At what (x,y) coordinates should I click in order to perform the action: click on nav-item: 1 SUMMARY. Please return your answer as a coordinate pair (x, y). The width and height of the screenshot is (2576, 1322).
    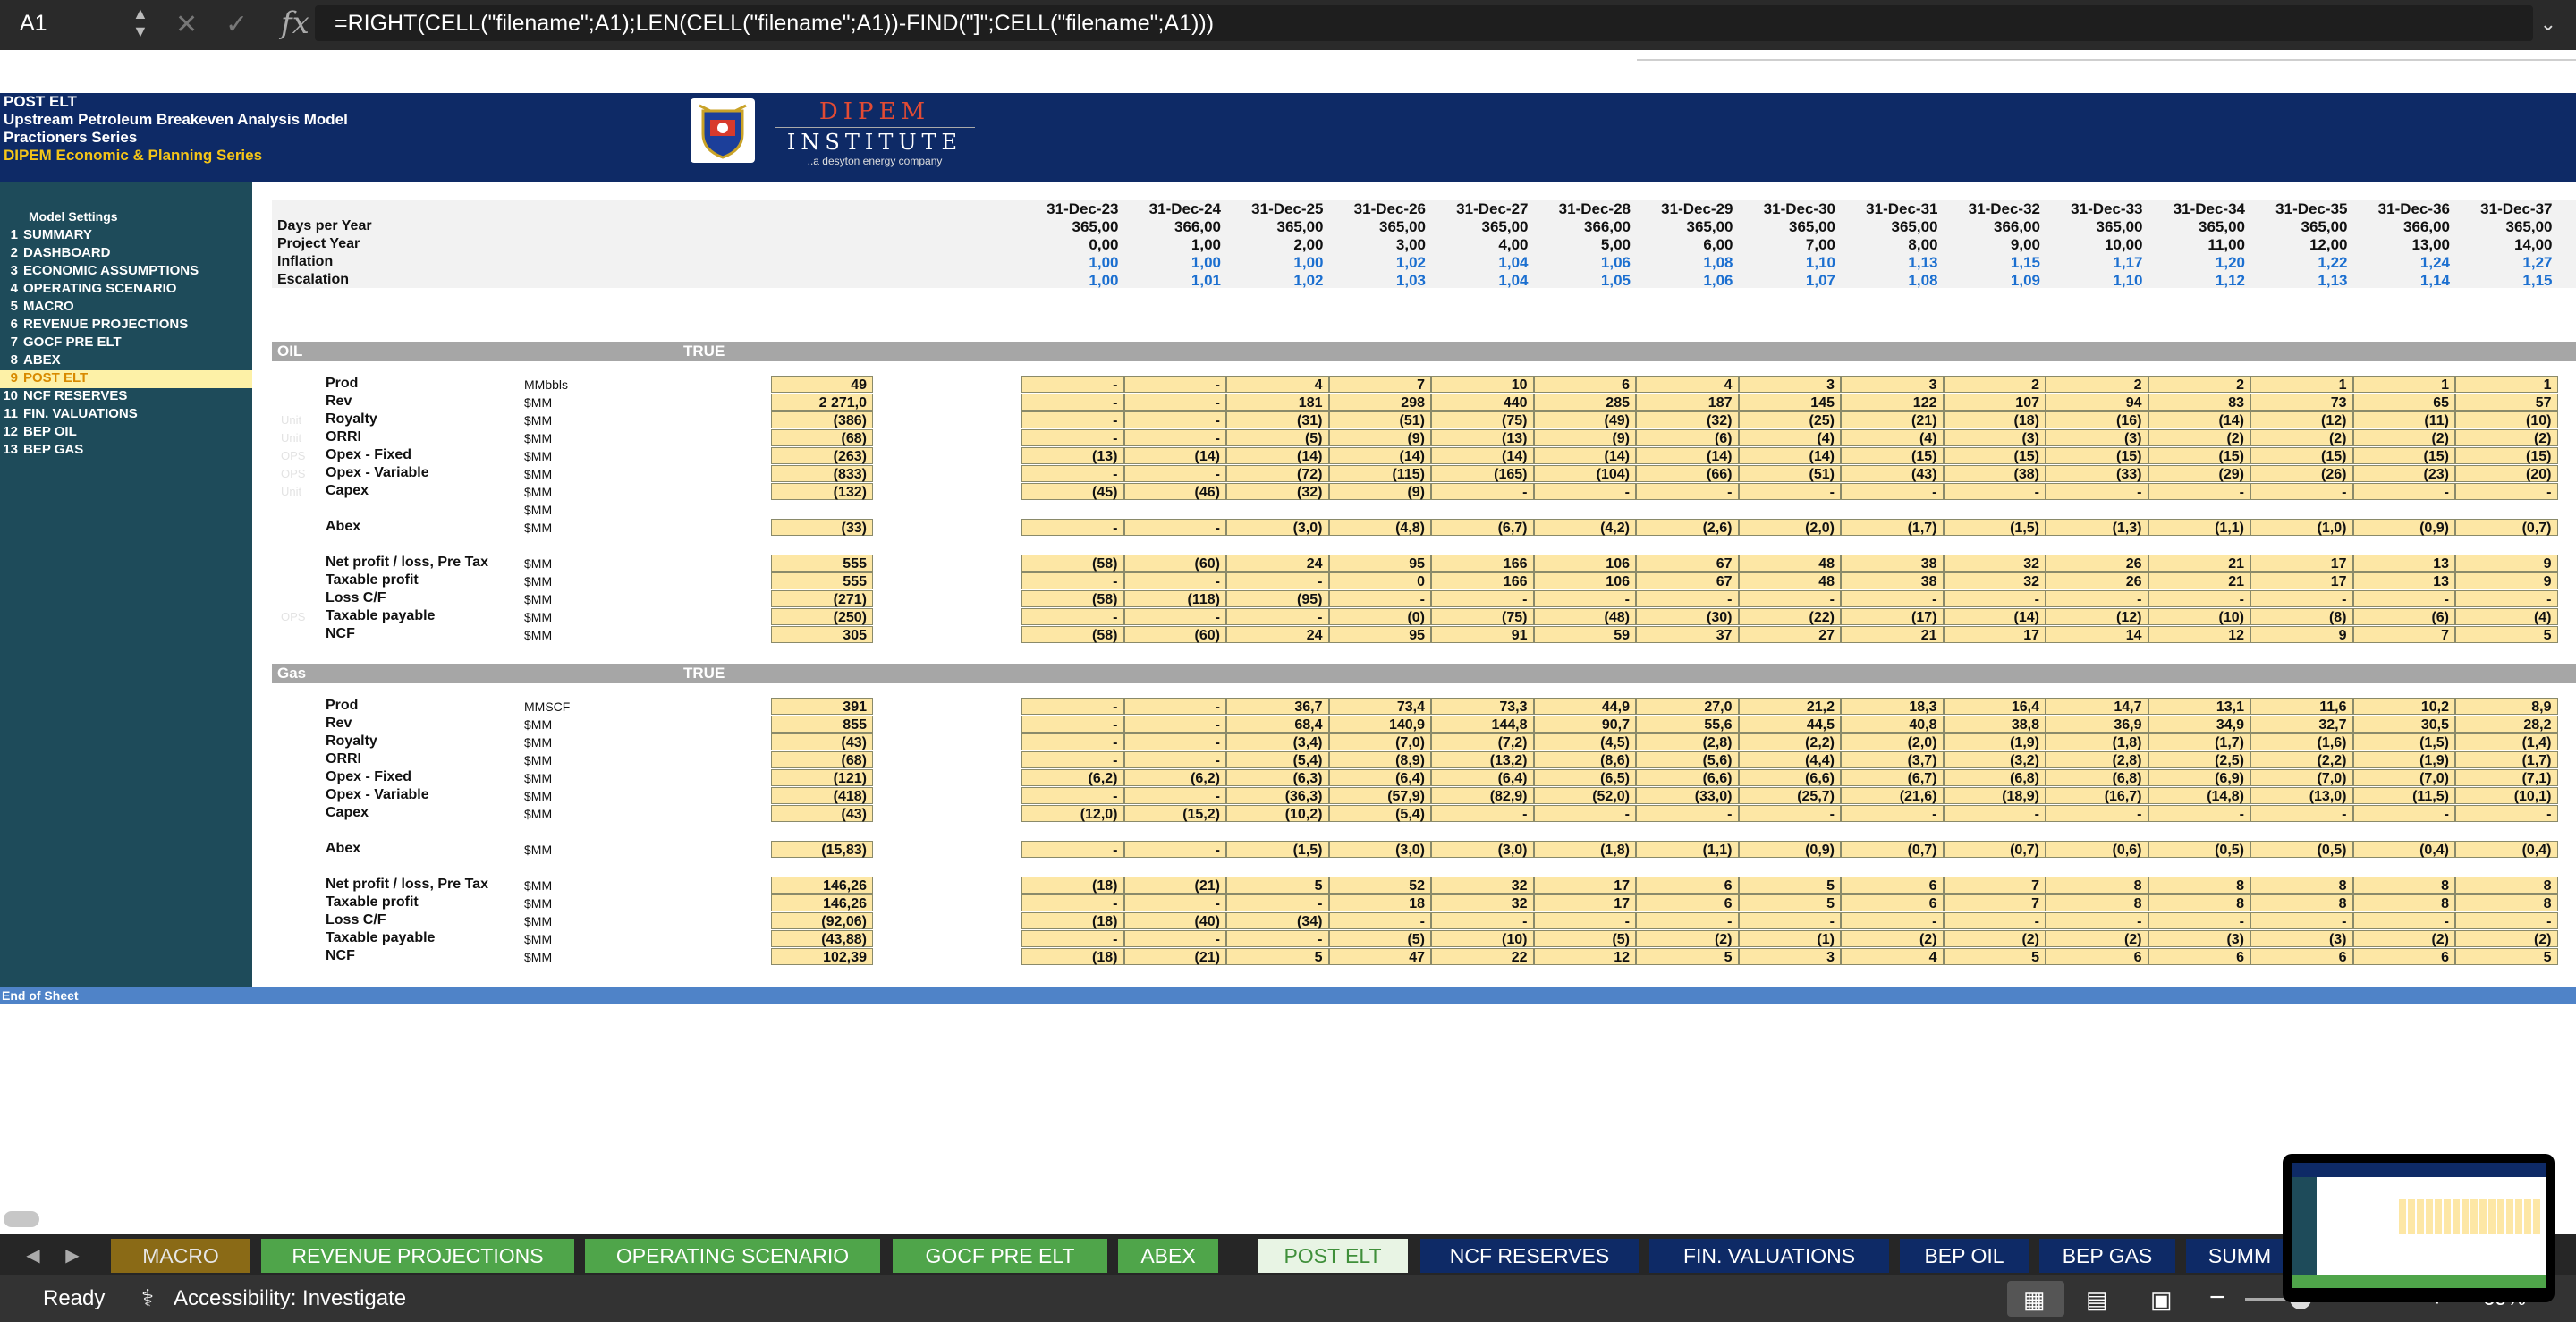
    Looking at the image, I should click on (126, 236).